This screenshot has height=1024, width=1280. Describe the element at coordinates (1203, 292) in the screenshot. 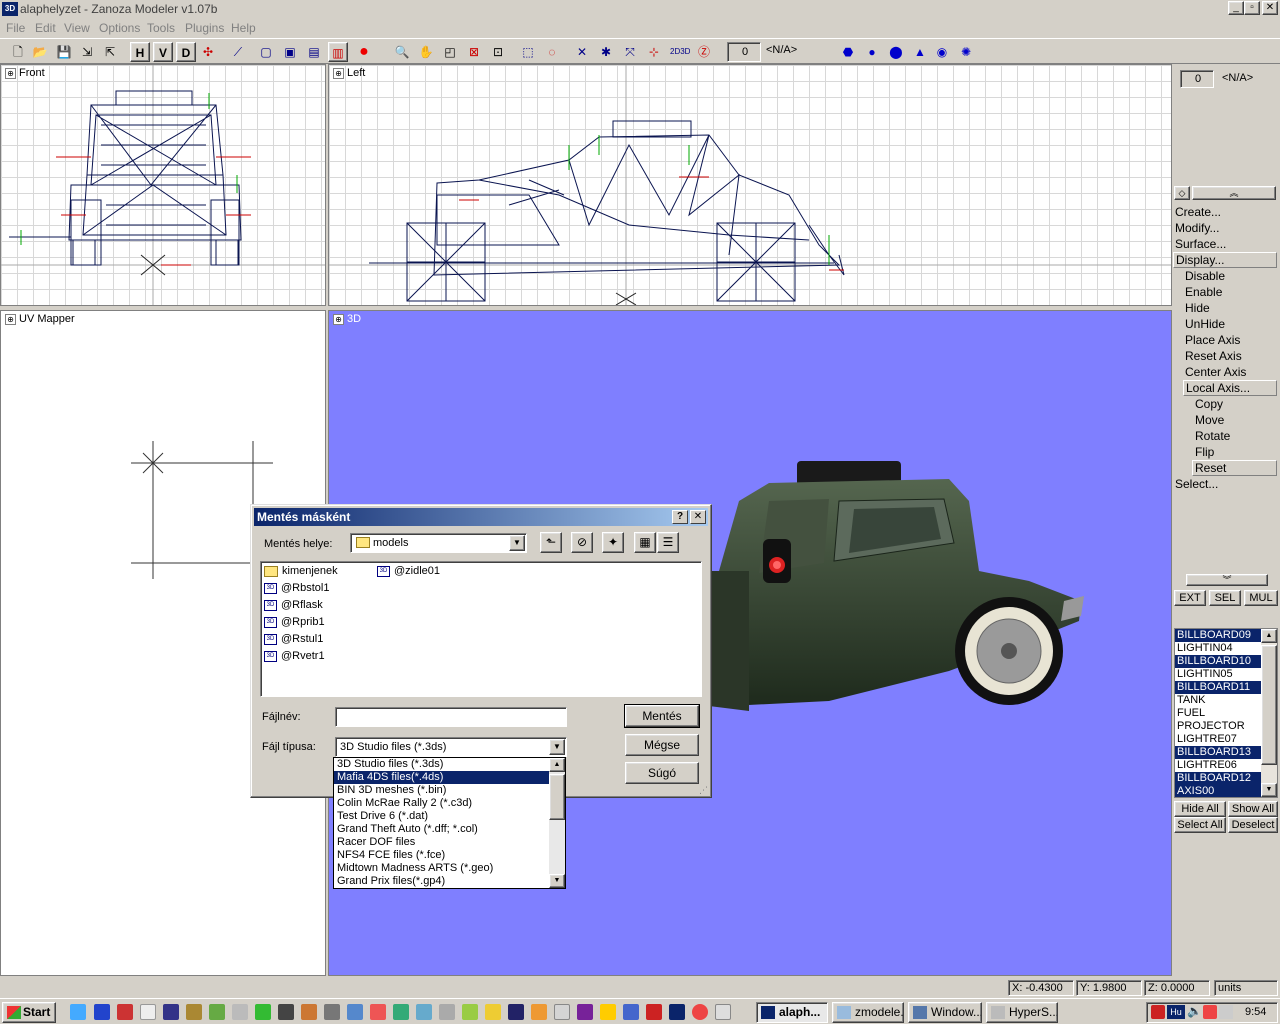

I see `side-menu-enable: Enable` at that location.